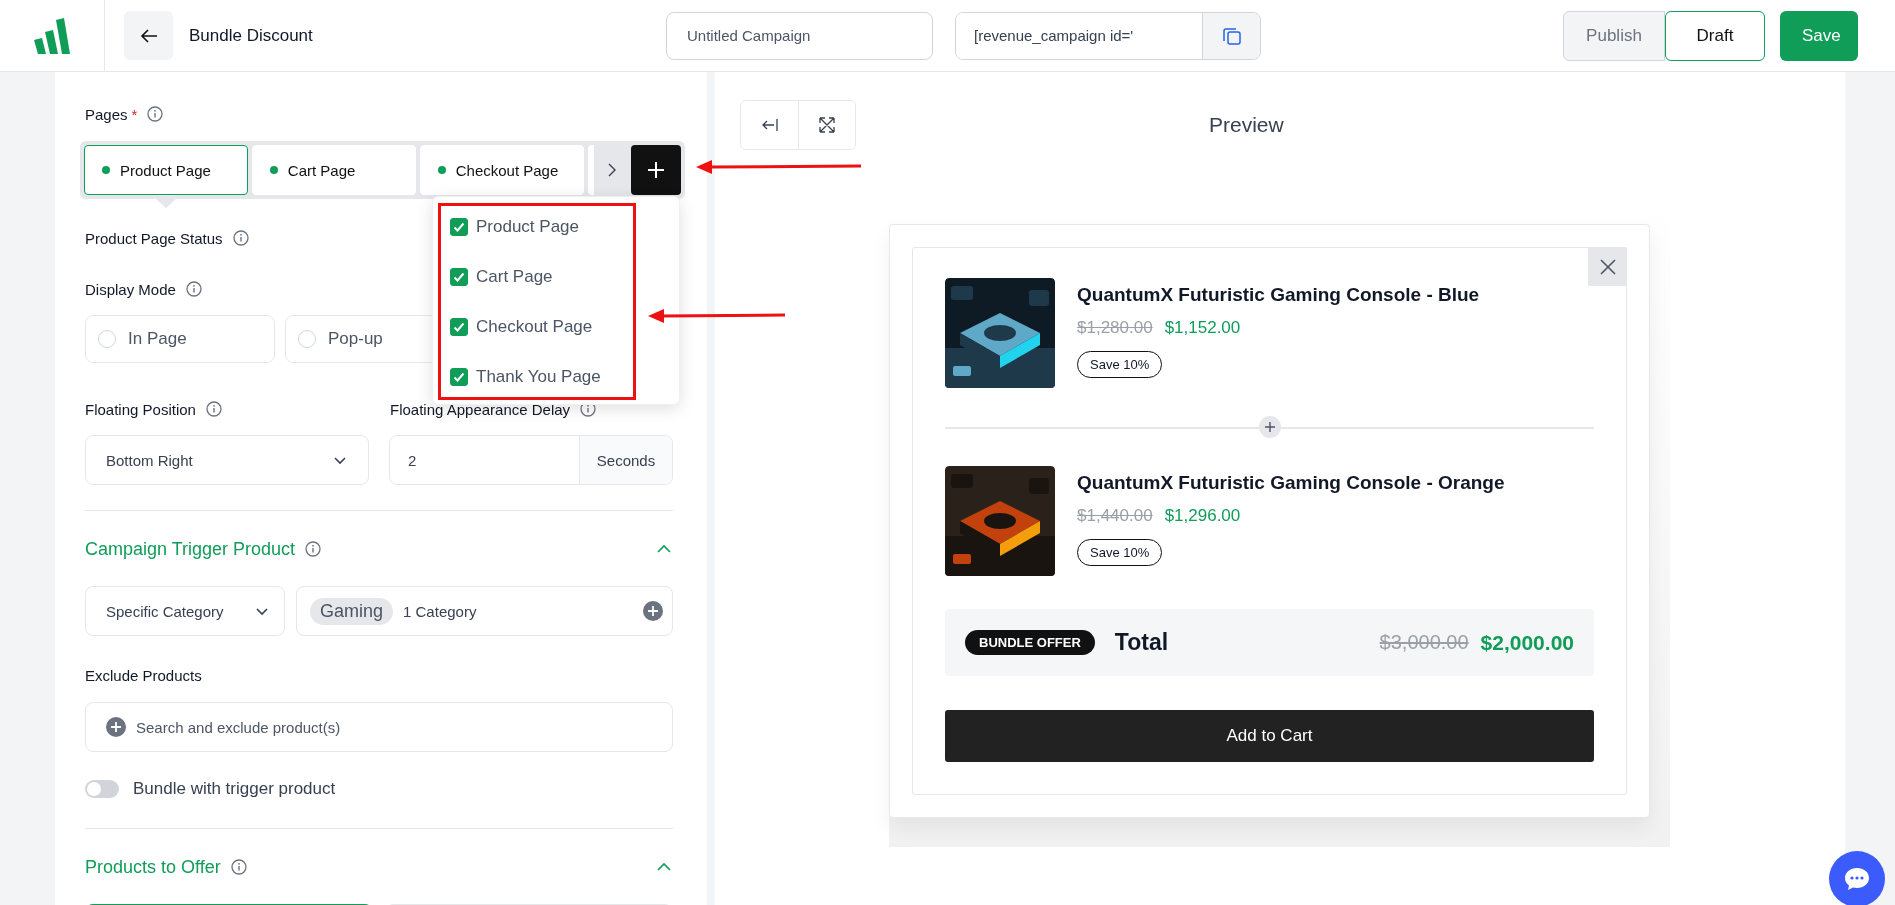  Describe the element at coordinates (799, 35) in the screenshot. I see `campaign-name-field: Untitled Campaign` at that location.